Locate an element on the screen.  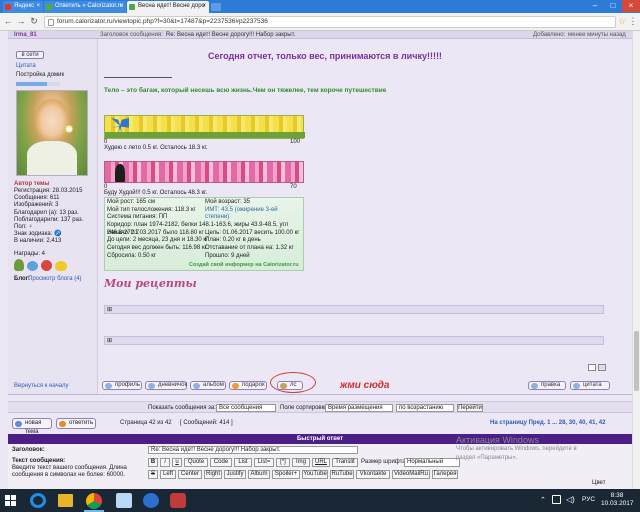
informer-footer-link: Создай свой информер на Calorizator.ru is located at coordinates (244, 265).